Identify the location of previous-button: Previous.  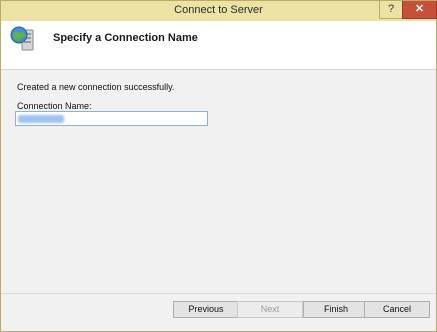
(206, 309).